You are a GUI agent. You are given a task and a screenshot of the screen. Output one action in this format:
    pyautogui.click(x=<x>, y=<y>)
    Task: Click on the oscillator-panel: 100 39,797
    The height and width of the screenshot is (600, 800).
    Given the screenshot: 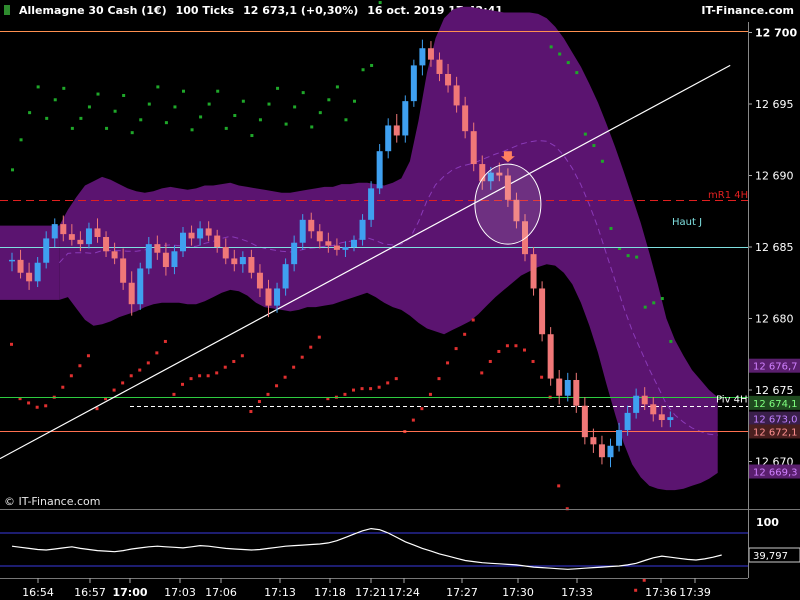 What is the action you would take?
    pyautogui.click(x=400, y=544)
    